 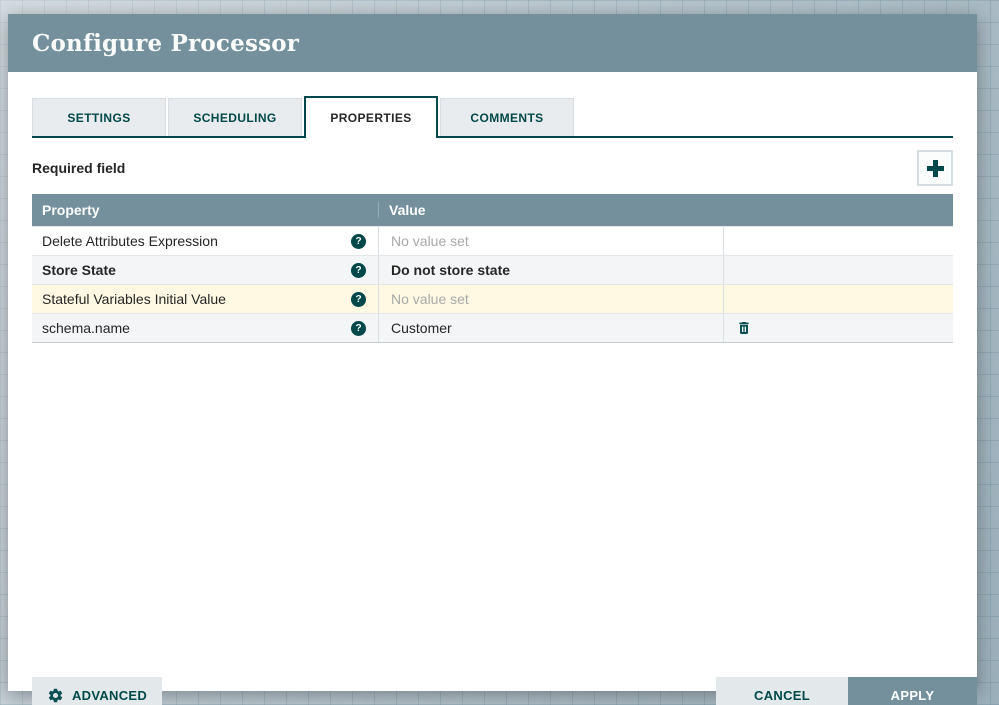 I want to click on table-row: schema.name ? Customer, so click(x=492, y=327).